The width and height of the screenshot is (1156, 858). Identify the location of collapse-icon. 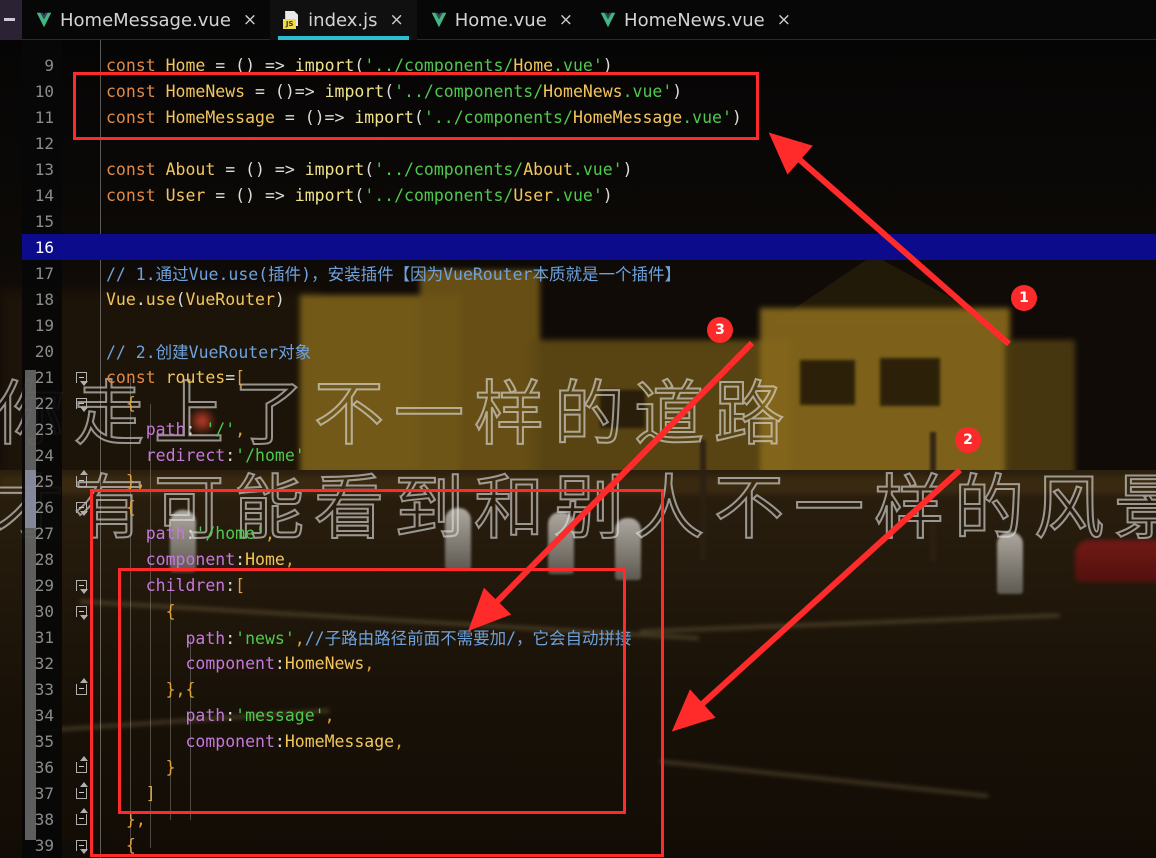
(9, 19).